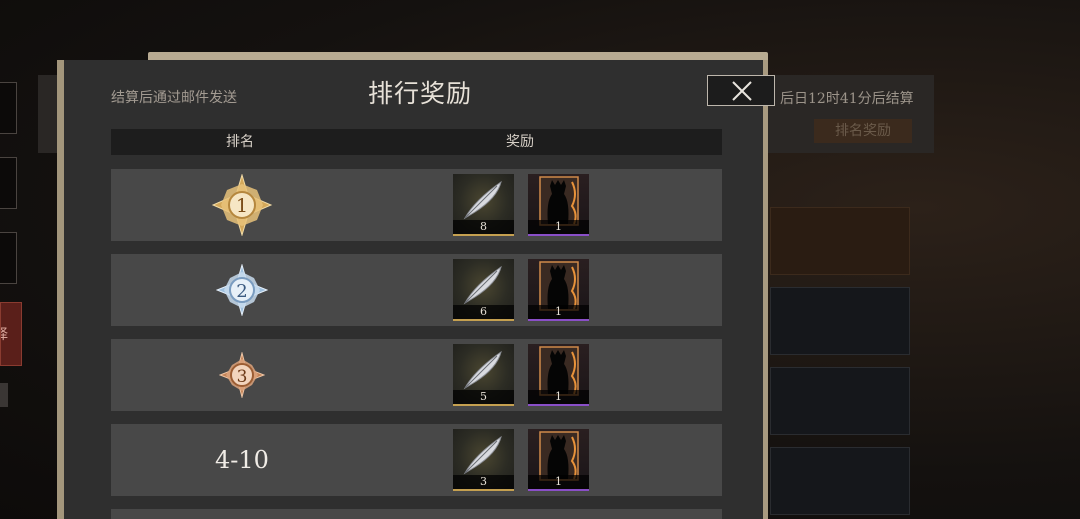  I want to click on reward-item: 3, so click(483, 460).